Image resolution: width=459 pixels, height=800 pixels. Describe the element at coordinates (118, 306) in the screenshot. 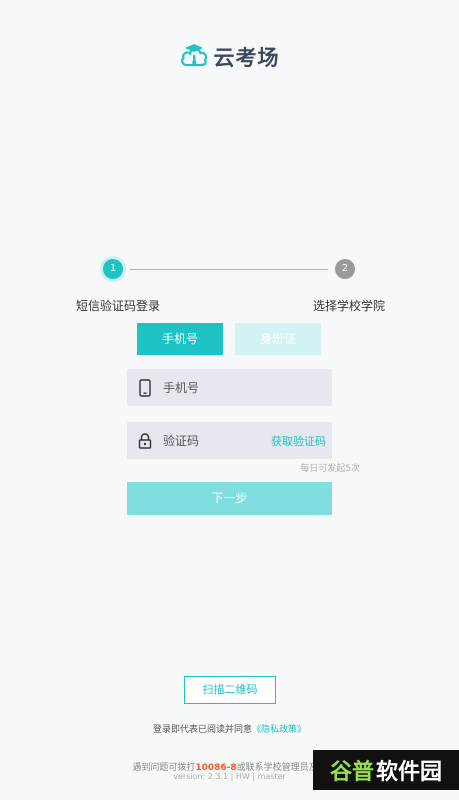

I see `step-1-label: 短信验证码登录` at that location.